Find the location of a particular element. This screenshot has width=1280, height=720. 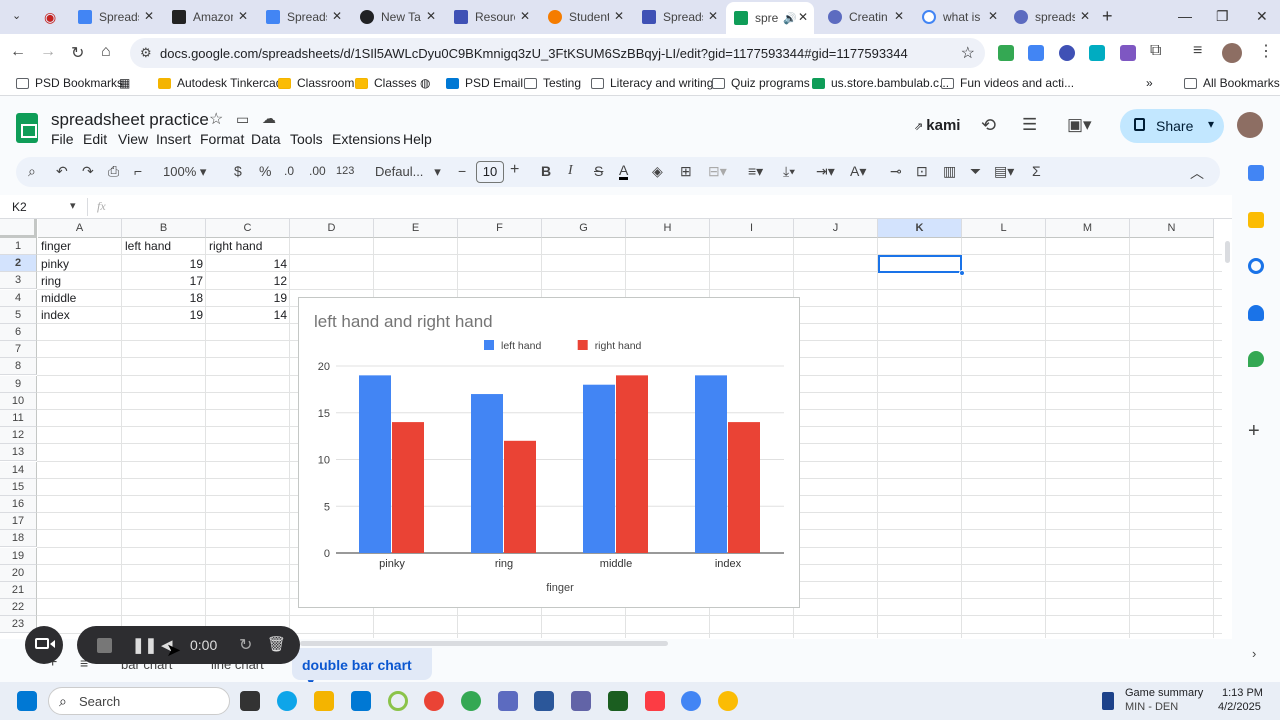

account-avatar is located at coordinates (1250, 125).